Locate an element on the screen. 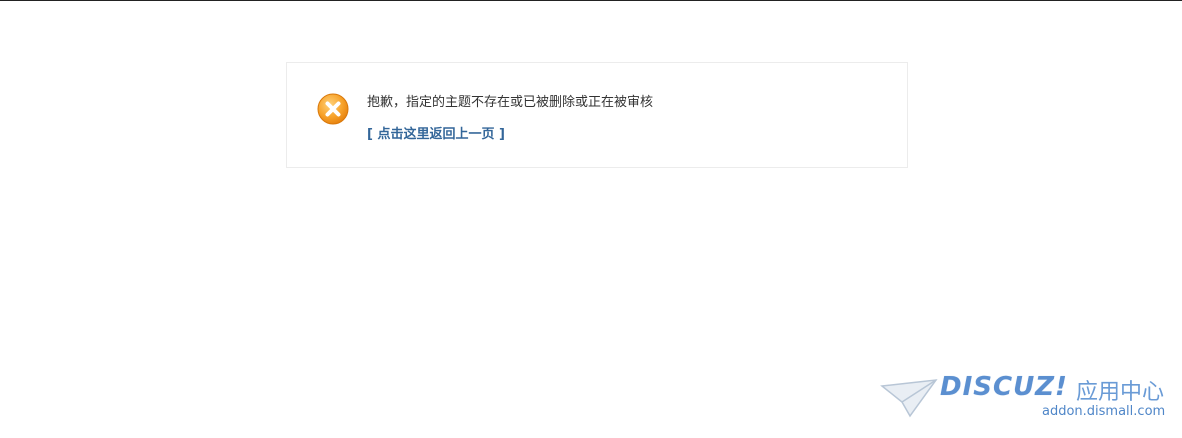 This screenshot has width=1182, height=438. alert-message: 抱歉，指定的主题不存在或已被删除或正在被审核 is located at coordinates (510, 102).